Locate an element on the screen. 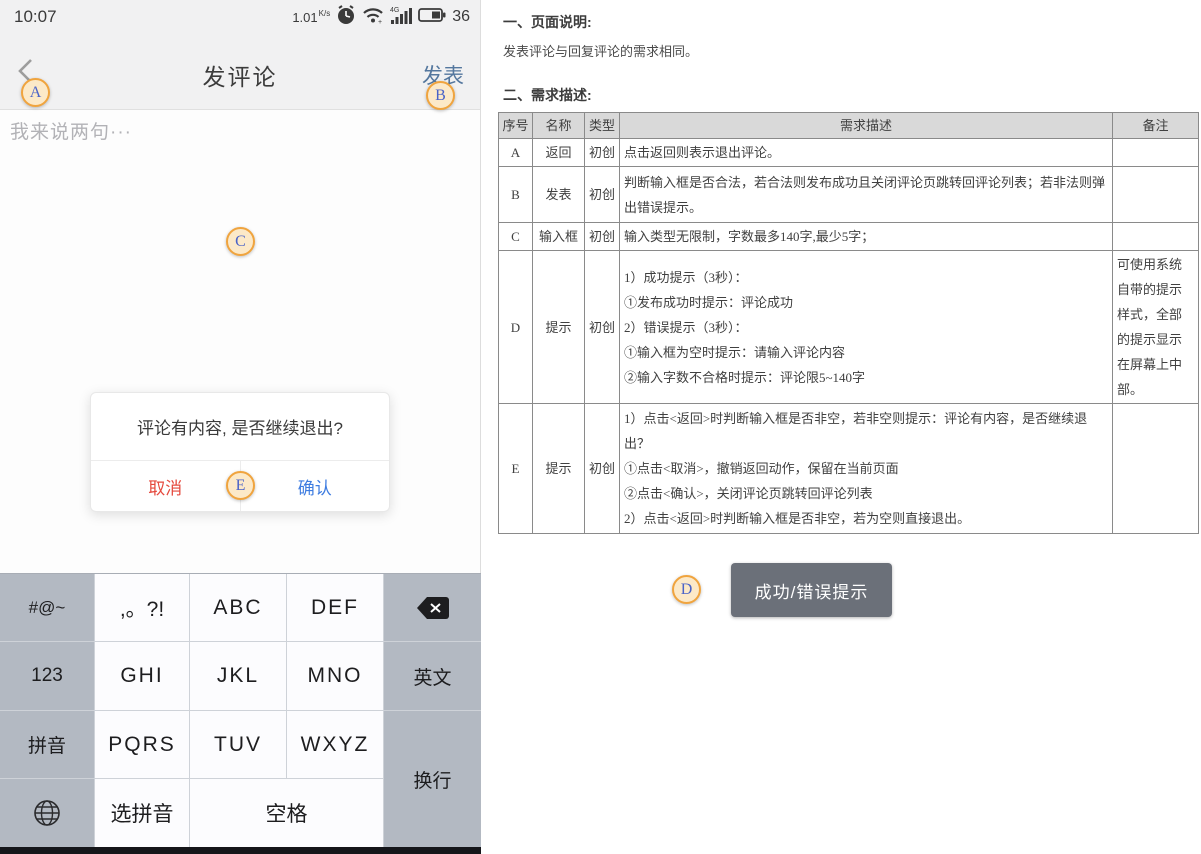  key-numbers: 123 is located at coordinates (47, 676).